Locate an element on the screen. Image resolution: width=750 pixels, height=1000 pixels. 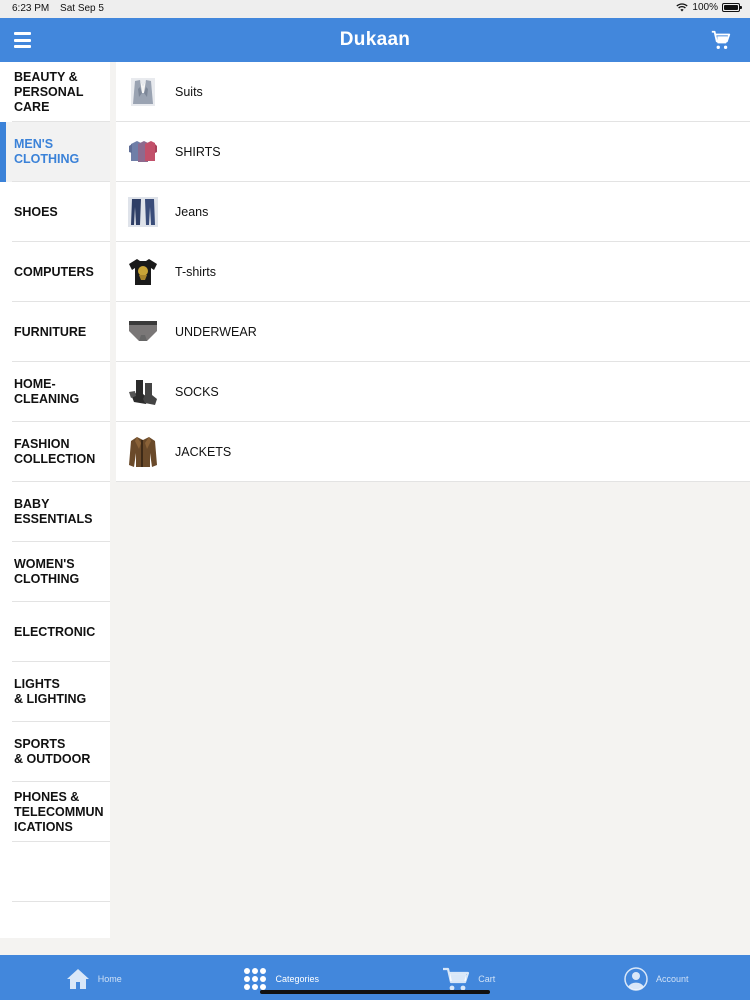
home-icon is located at coordinates (77, 978).